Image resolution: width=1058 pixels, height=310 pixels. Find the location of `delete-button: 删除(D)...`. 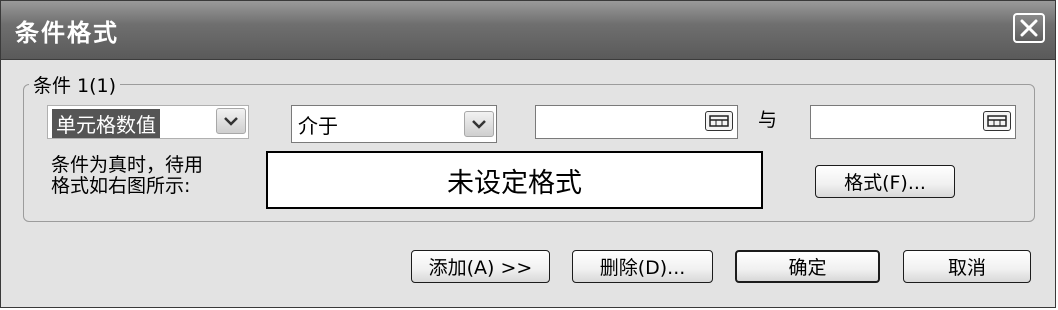

delete-button: 删除(D)... is located at coordinates (642, 266).